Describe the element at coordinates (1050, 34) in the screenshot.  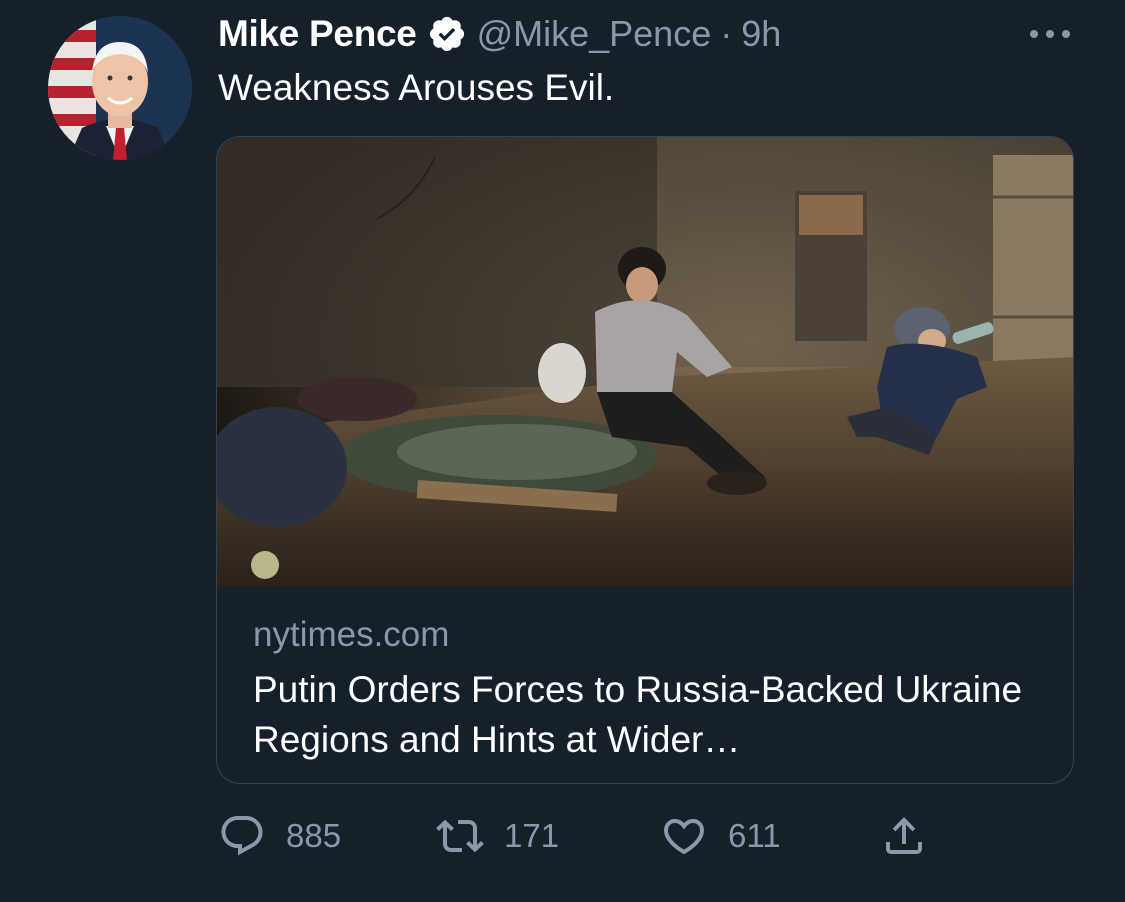
I see `more-options-icon` at that location.